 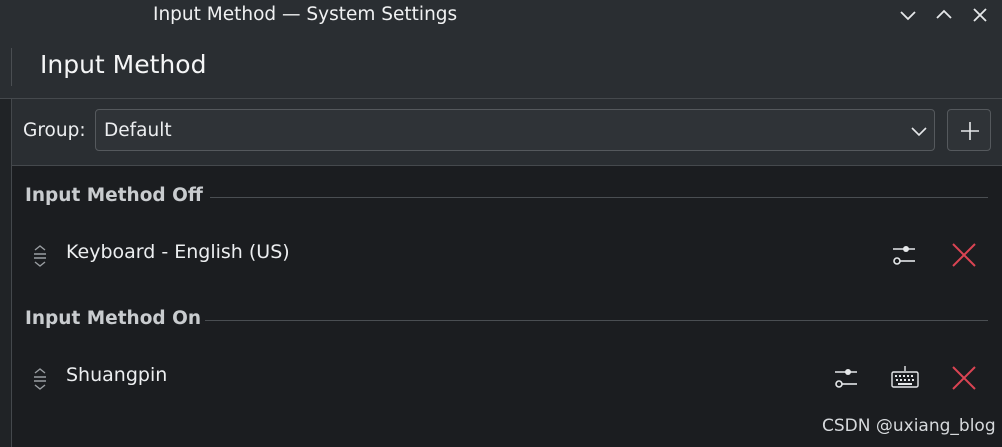 I want to click on plus-icon, so click(x=970, y=131).